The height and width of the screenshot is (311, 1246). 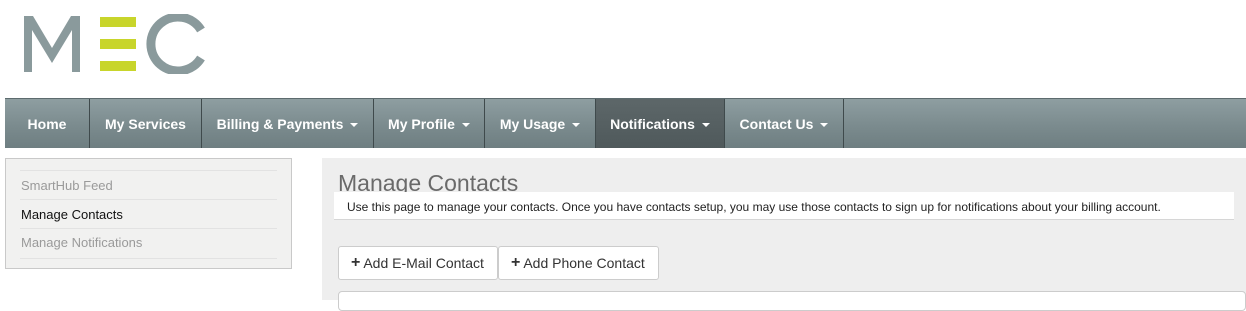 I want to click on nav-billing-payments: Billing & Payments, so click(x=288, y=123).